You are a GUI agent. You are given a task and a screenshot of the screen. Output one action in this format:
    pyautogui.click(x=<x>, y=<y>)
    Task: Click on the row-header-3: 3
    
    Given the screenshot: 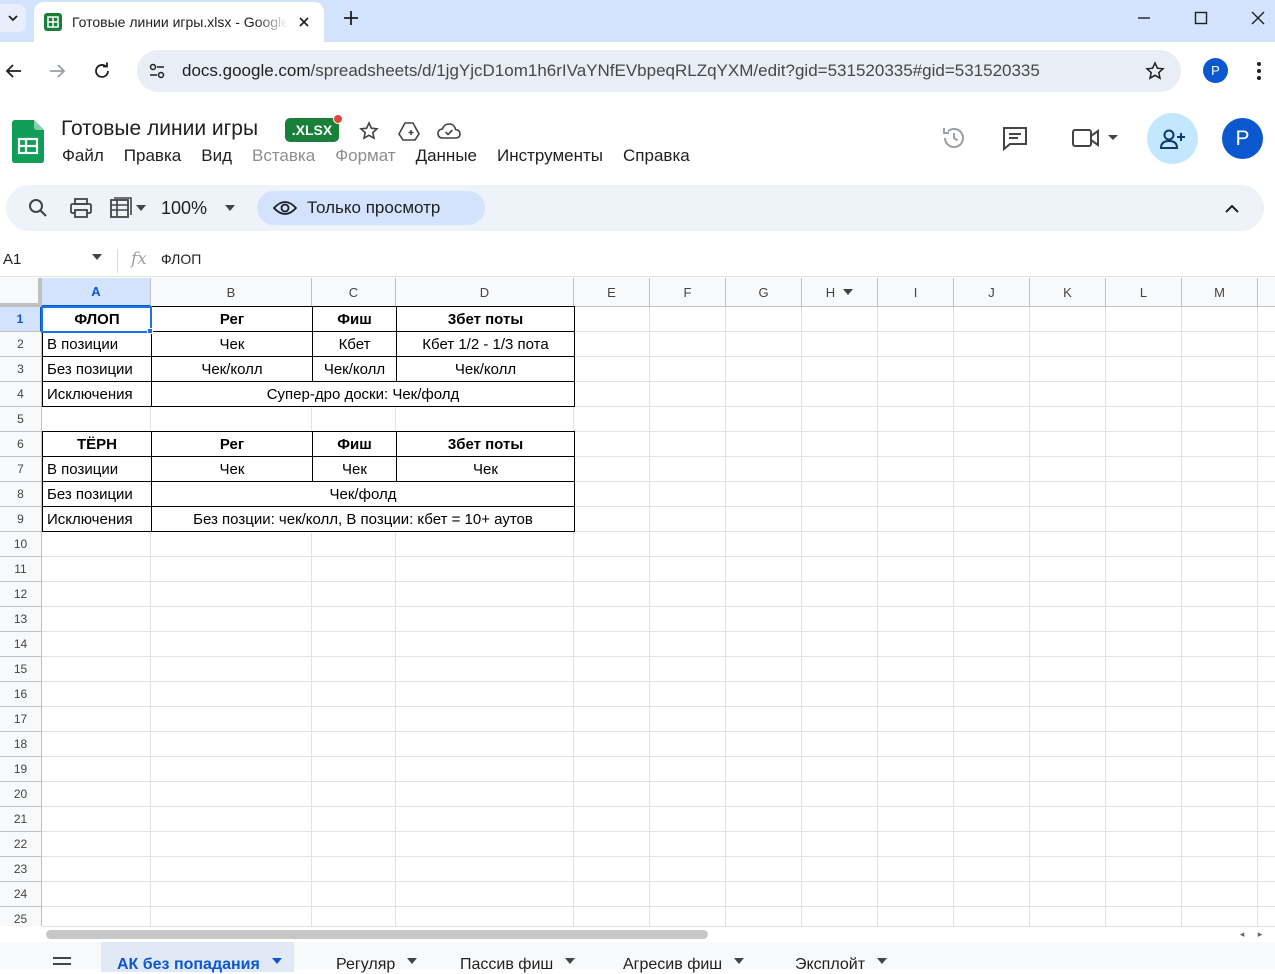 What is the action you would take?
    pyautogui.click(x=21, y=369)
    